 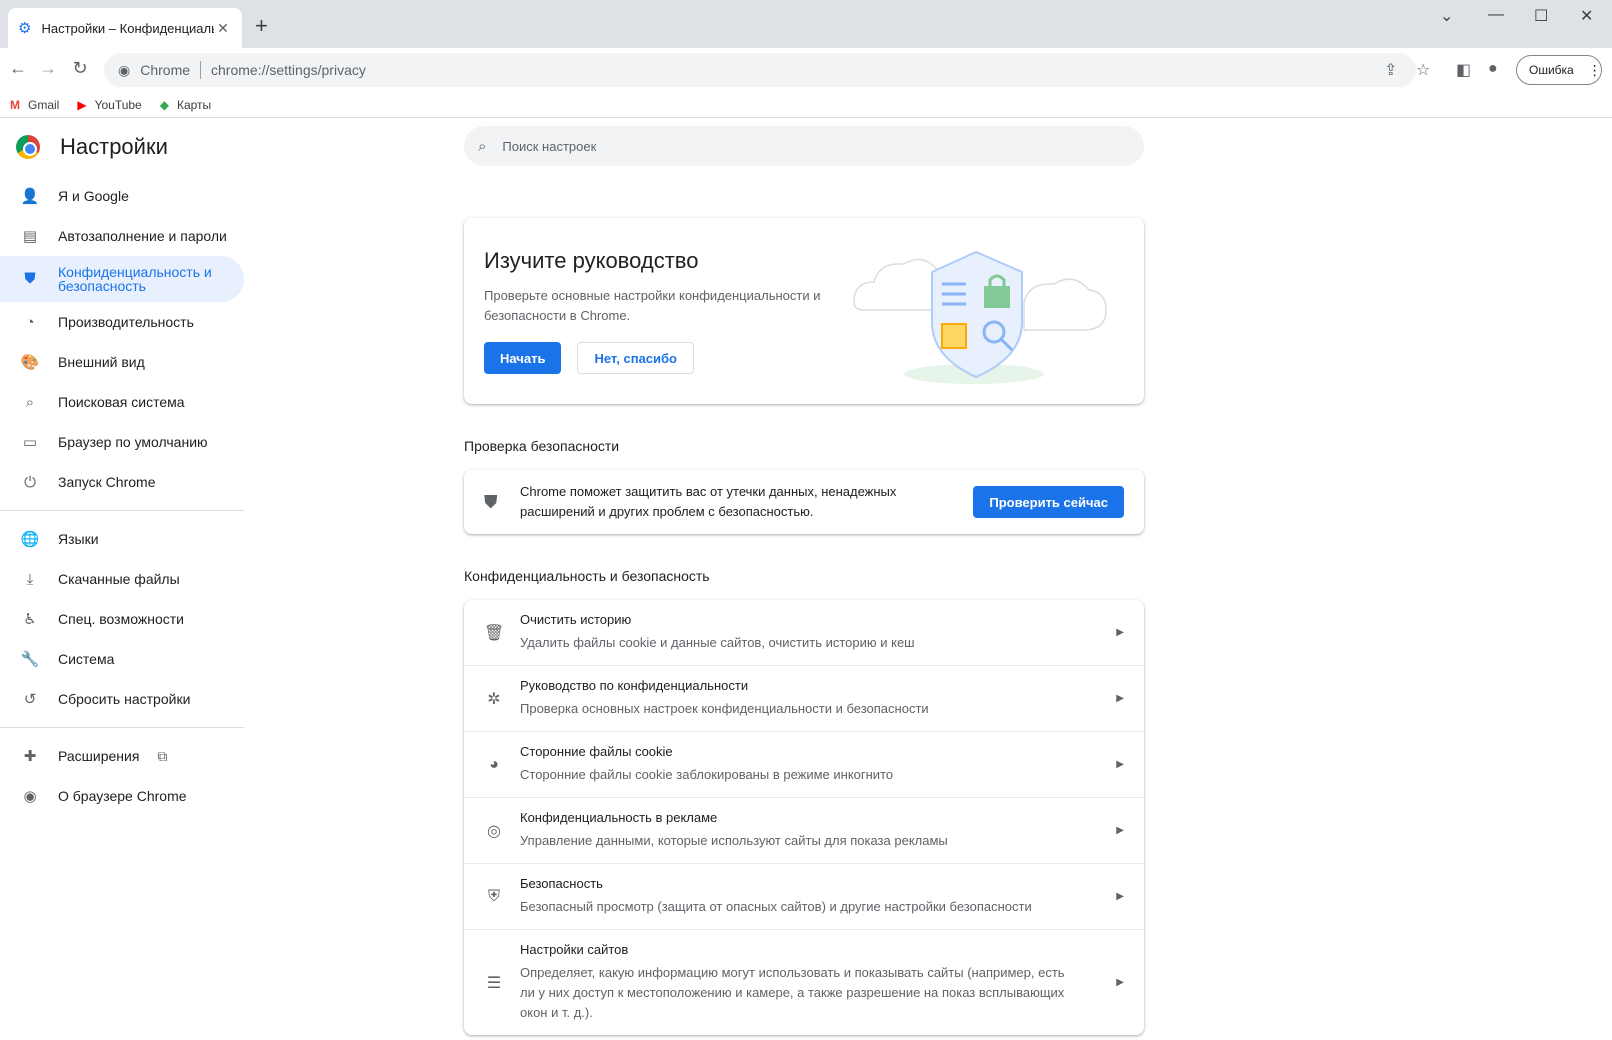 What do you see at coordinates (122, 402) in the screenshot?
I see `sidebar-item-search-engine: ⌕Поисковая система` at bounding box center [122, 402].